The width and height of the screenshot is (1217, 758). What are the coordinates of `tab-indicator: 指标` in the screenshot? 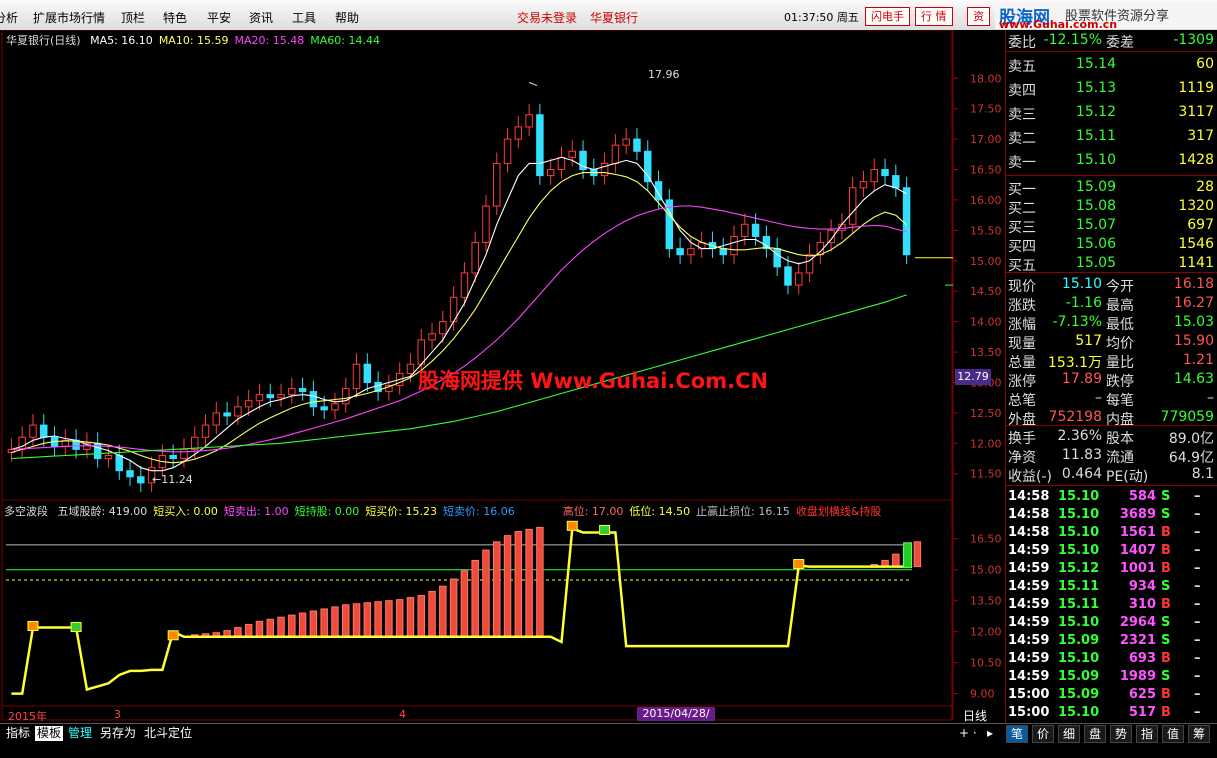 It's located at (18, 733).